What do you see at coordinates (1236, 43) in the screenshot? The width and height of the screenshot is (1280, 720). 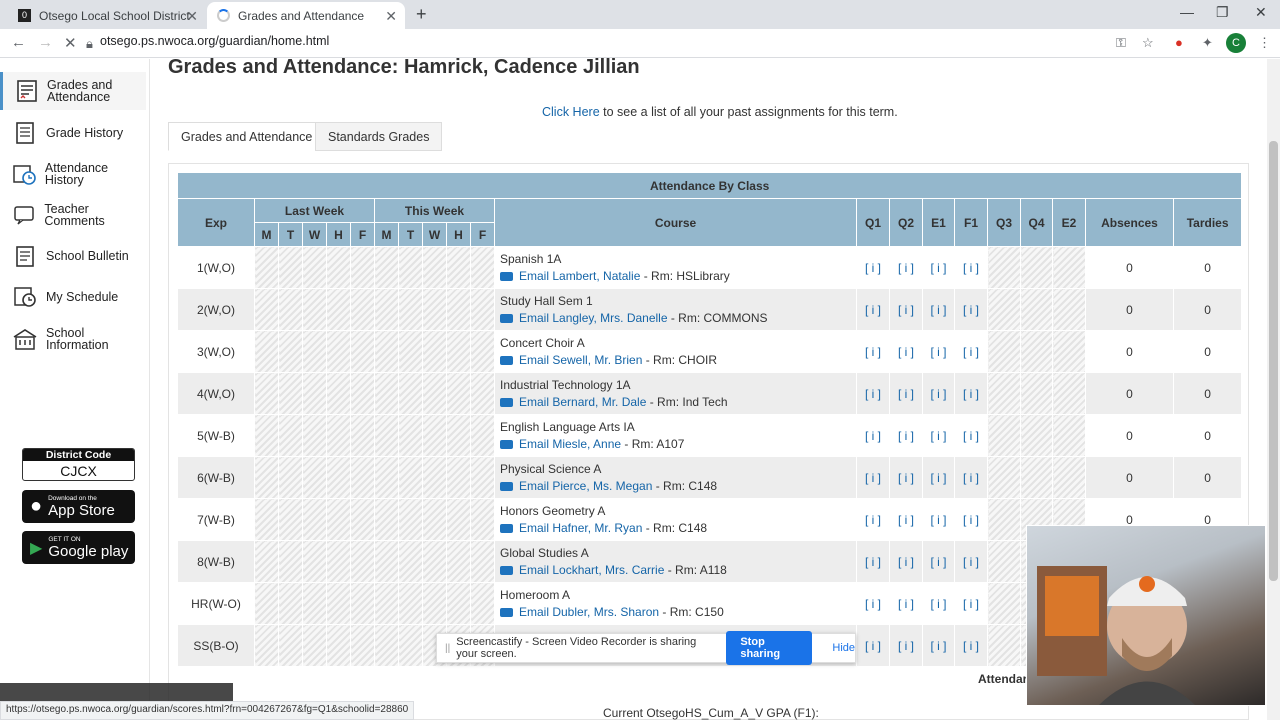 I see `profile-avatar: C` at bounding box center [1236, 43].